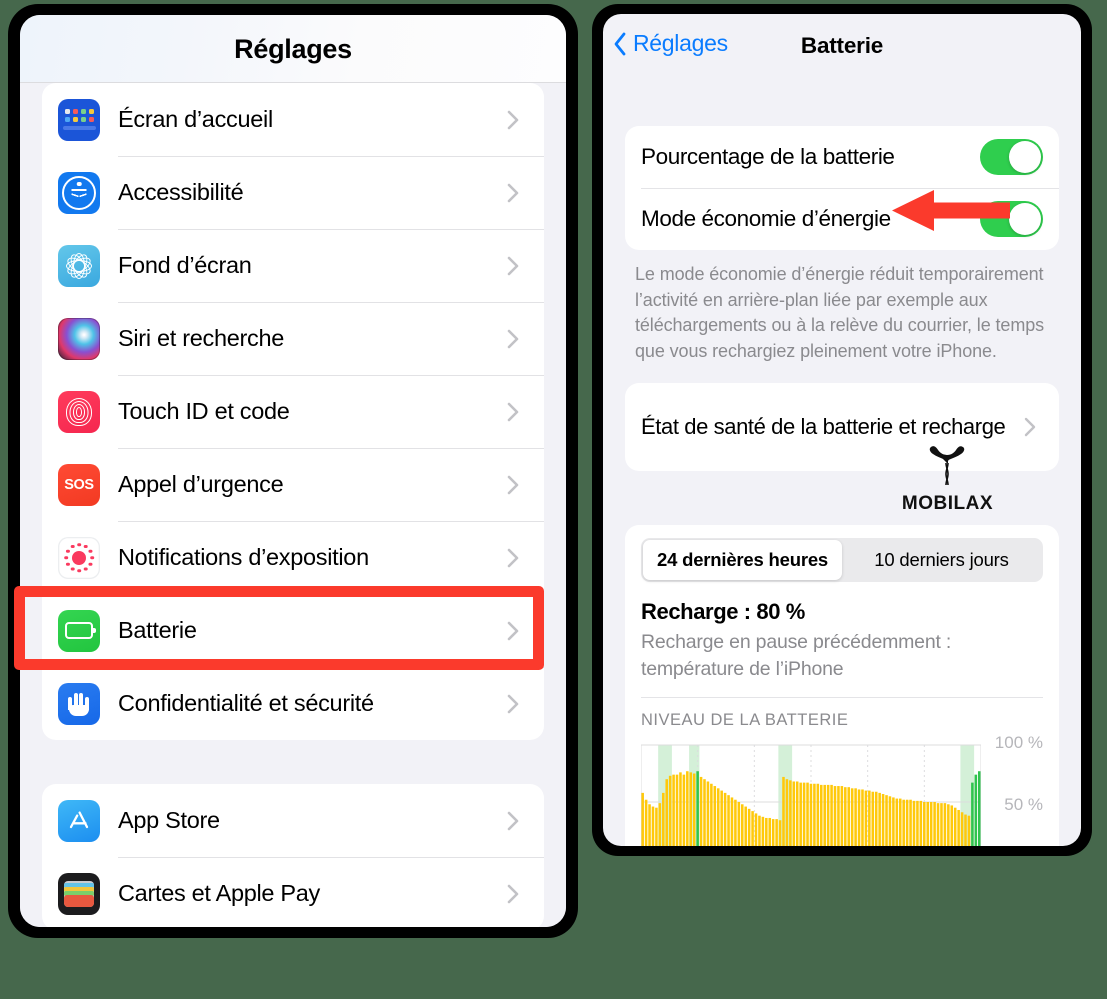 Image resolution: width=1107 pixels, height=999 pixels. I want to click on mobilax-watermark-text: MOBILAX, so click(947, 503).